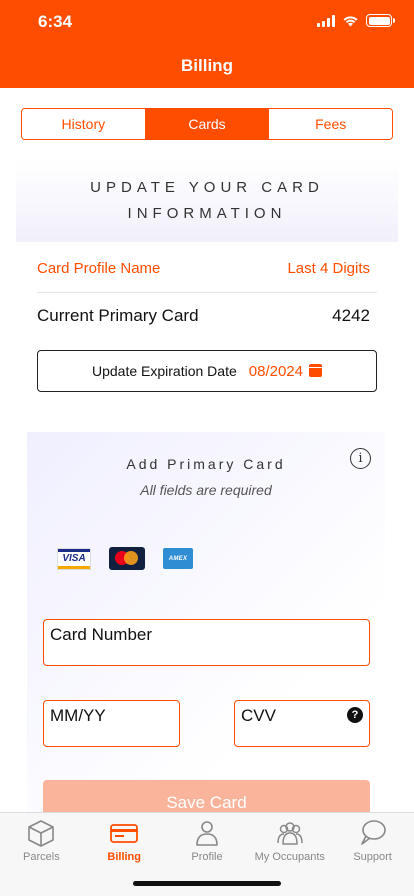 Image resolution: width=414 pixels, height=896 pixels. What do you see at coordinates (41, 833) in the screenshot?
I see `box-icon` at bounding box center [41, 833].